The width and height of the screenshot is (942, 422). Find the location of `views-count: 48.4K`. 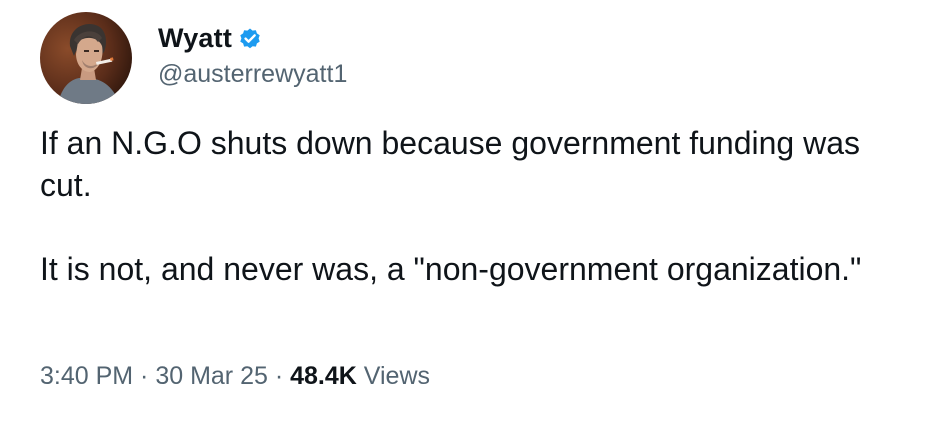

views-count: 48.4K is located at coordinates (323, 376).